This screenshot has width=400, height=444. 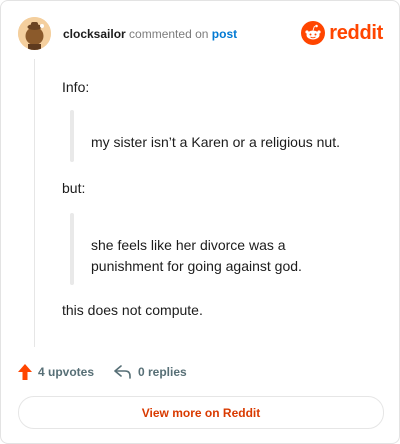 I want to click on upvote-arrow-icon, so click(x=25, y=372).